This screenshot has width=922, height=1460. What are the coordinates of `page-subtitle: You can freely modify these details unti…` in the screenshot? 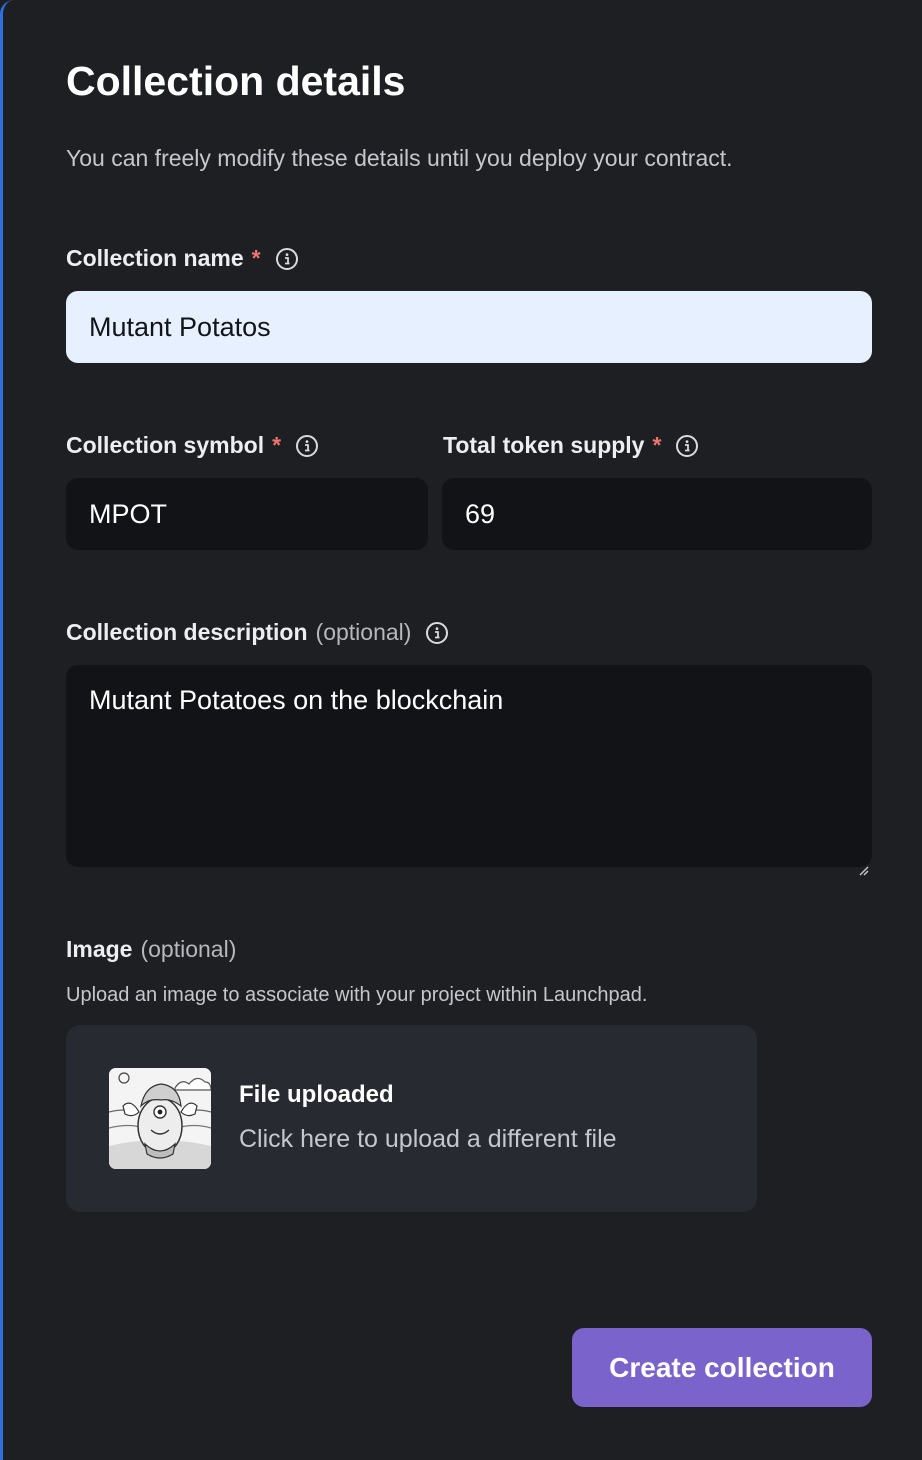 It's located at (399, 158).